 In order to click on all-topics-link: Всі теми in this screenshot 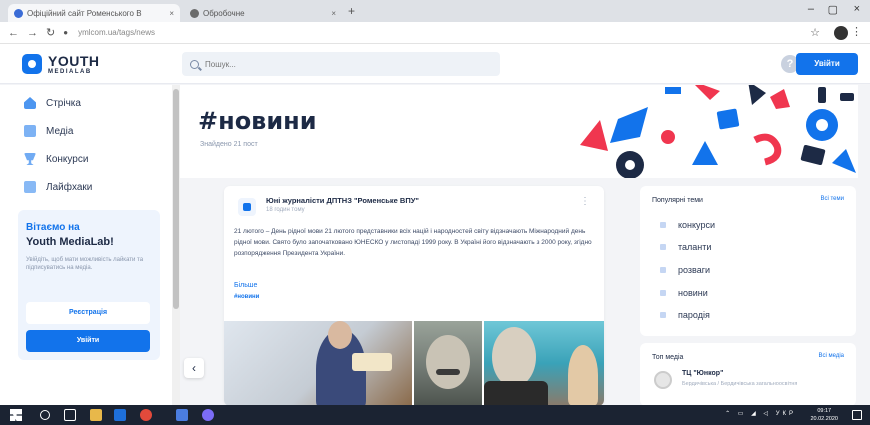, I will do `click(833, 199)`.